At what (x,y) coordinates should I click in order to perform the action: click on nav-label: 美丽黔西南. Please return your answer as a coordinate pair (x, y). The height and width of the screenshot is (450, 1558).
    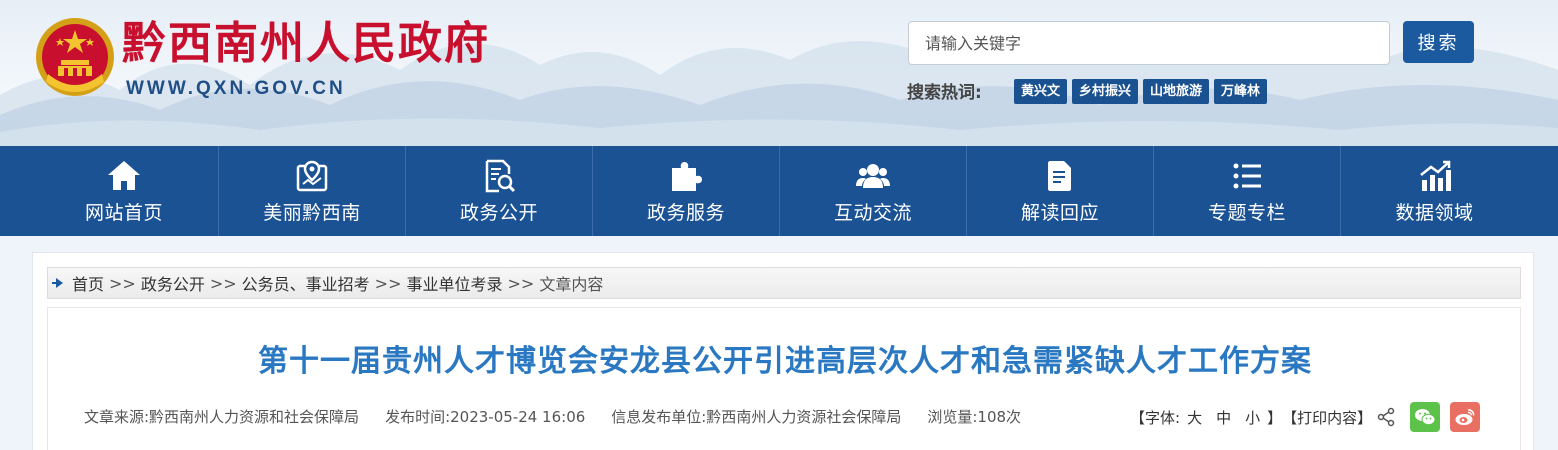
    Looking at the image, I should click on (312, 212).